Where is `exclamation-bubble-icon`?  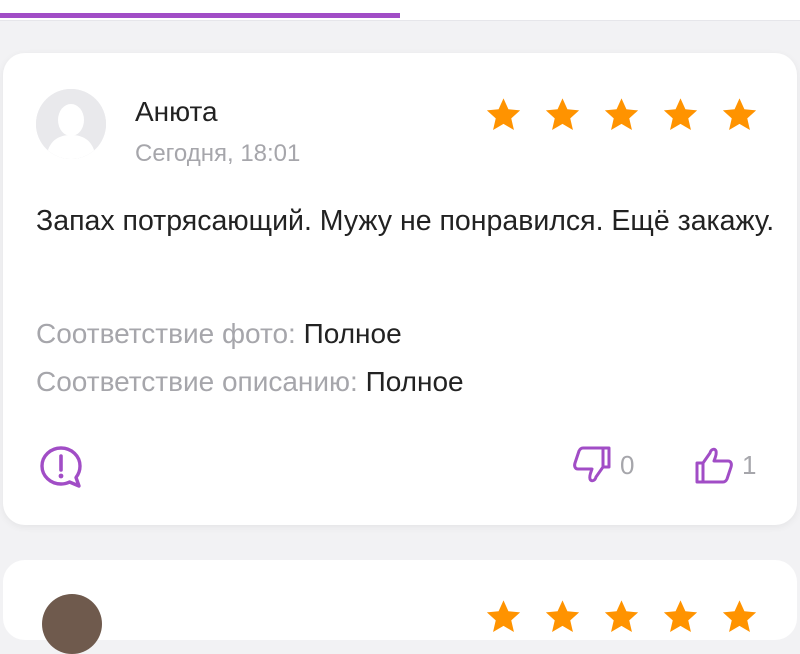
exclamation-bubble-icon is located at coordinates (61, 467).